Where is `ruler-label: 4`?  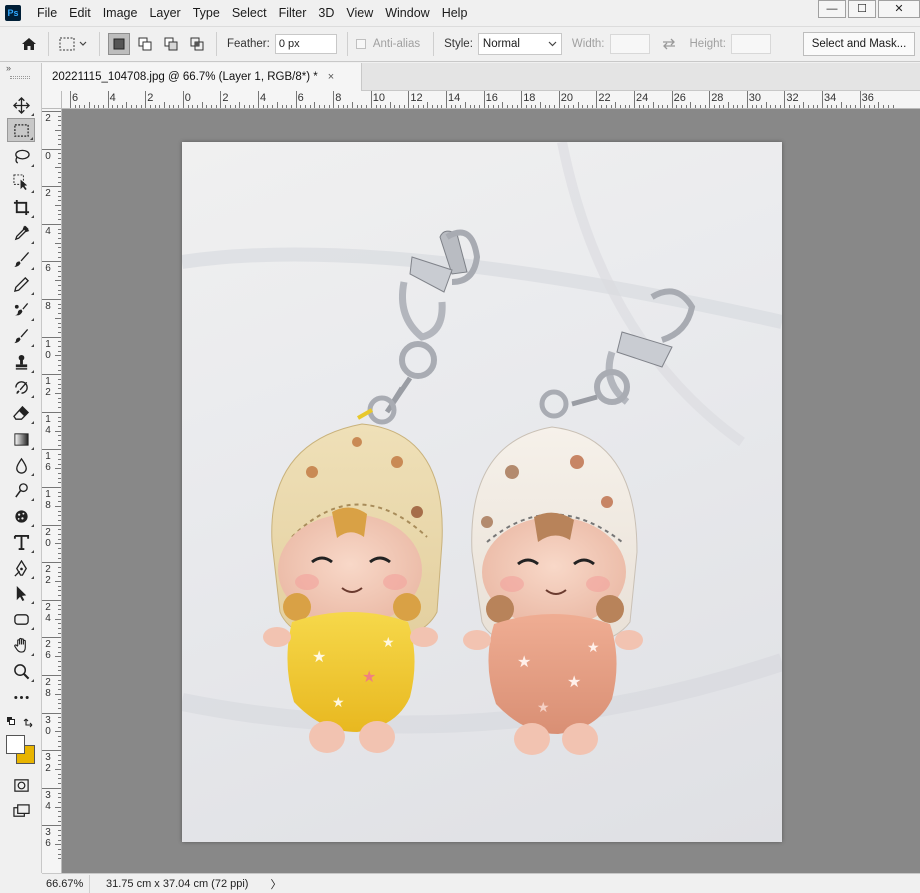 ruler-label: 4 is located at coordinates (112, 98).